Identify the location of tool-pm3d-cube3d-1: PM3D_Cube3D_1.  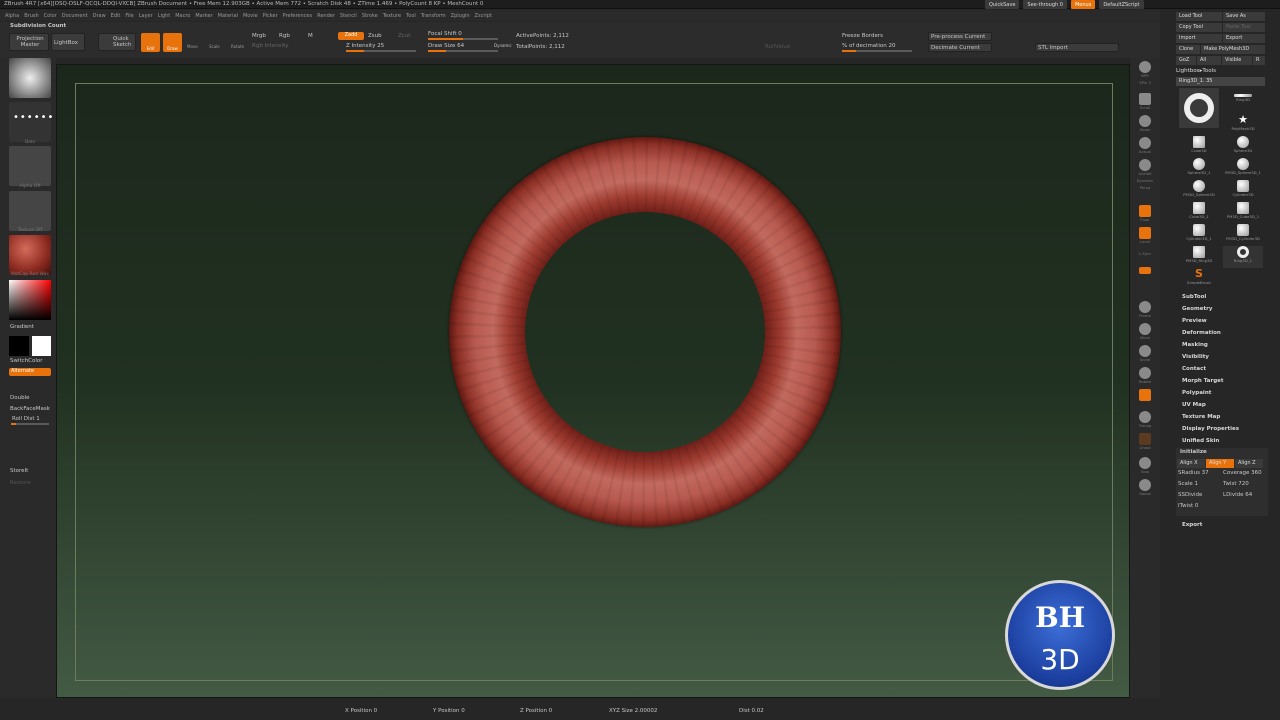
(1243, 213).